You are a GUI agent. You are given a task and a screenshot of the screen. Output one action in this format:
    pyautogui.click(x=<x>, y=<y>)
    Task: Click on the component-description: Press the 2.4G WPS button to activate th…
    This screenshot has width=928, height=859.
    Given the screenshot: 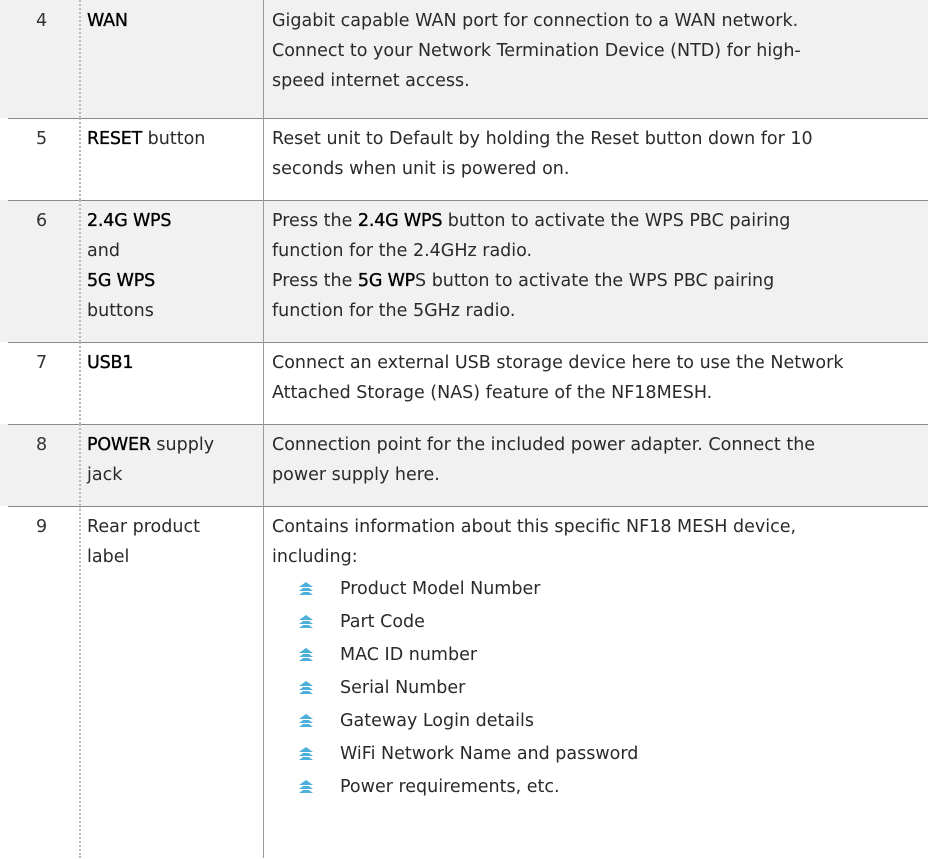 What is the action you would take?
    pyautogui.click(x=595, y=271)
    